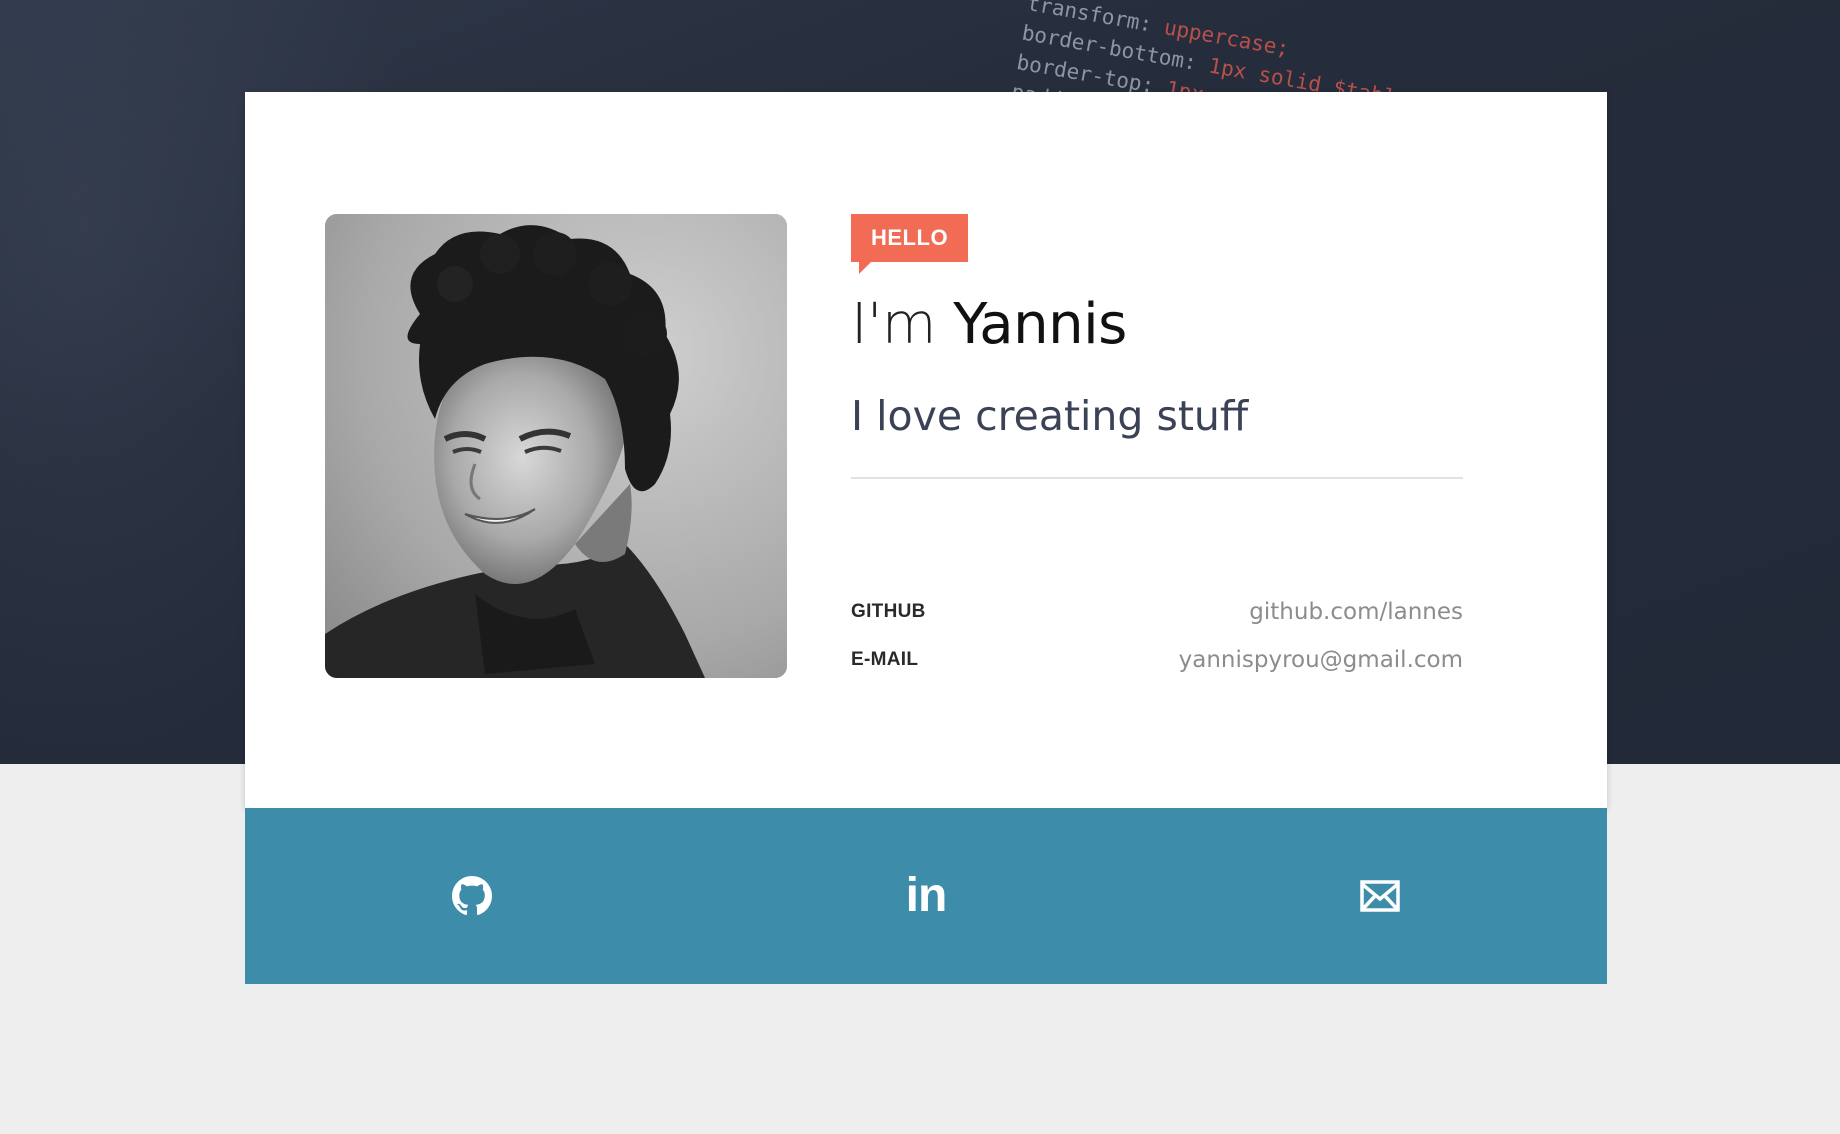  I want to click on linkedin-button: in, so click(926, 896).